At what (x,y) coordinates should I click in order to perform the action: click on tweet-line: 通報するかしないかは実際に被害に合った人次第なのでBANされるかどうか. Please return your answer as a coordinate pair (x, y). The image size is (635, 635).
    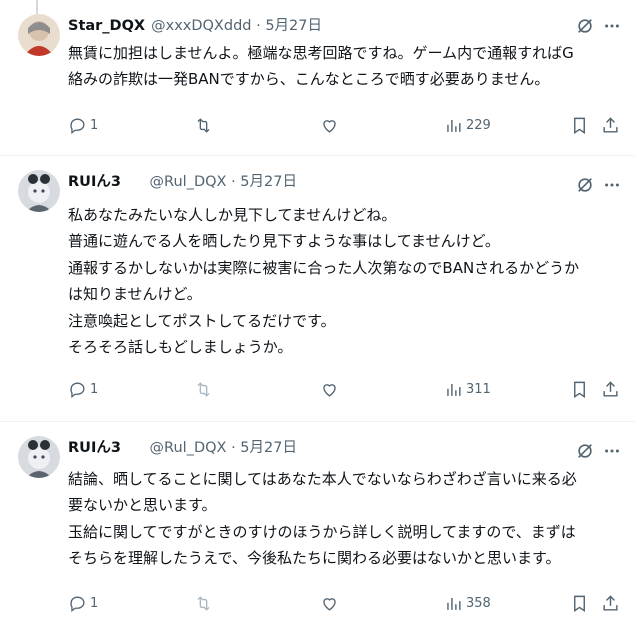
    Looking at the image, I should click on (324, 267).